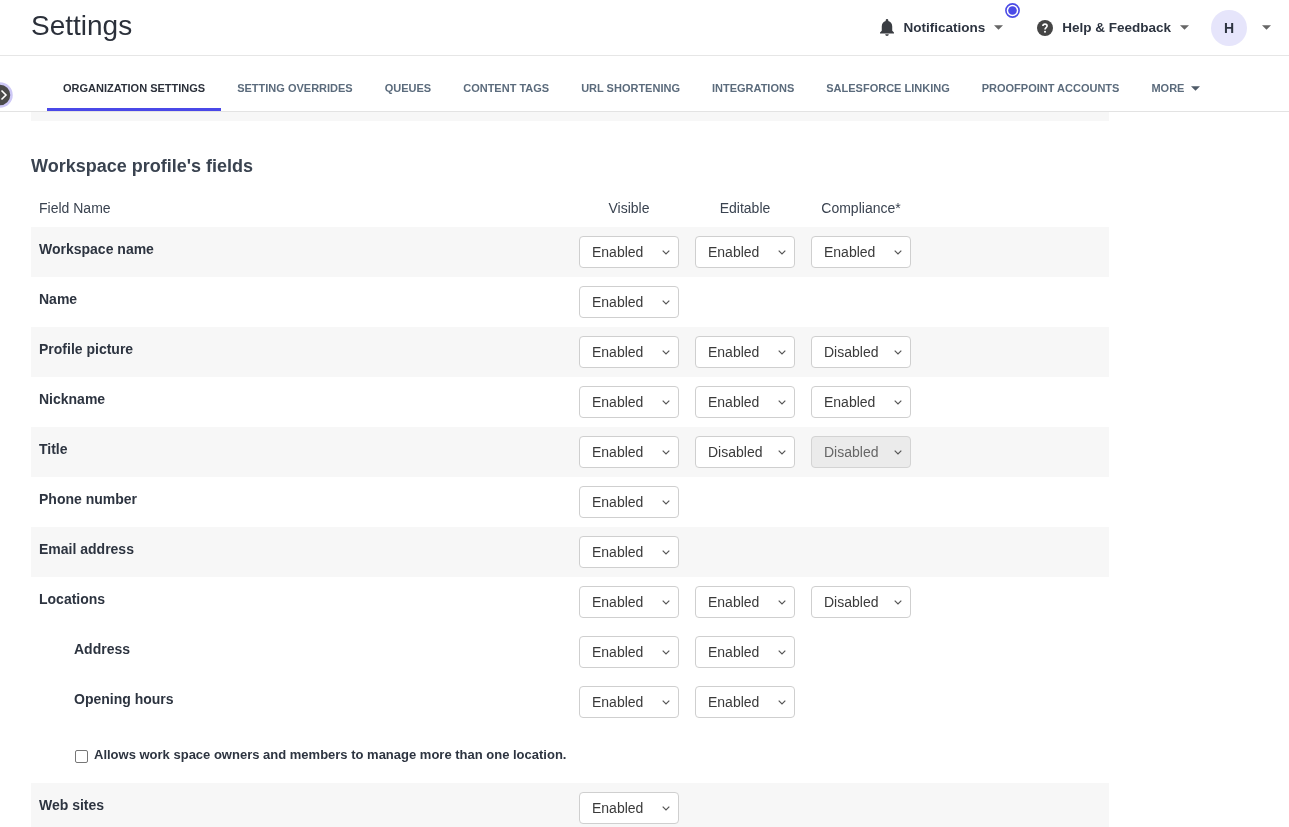 This screenshot has height=827, width=1289. I want to click on notifications-button: Notifications, so click(942, 27).